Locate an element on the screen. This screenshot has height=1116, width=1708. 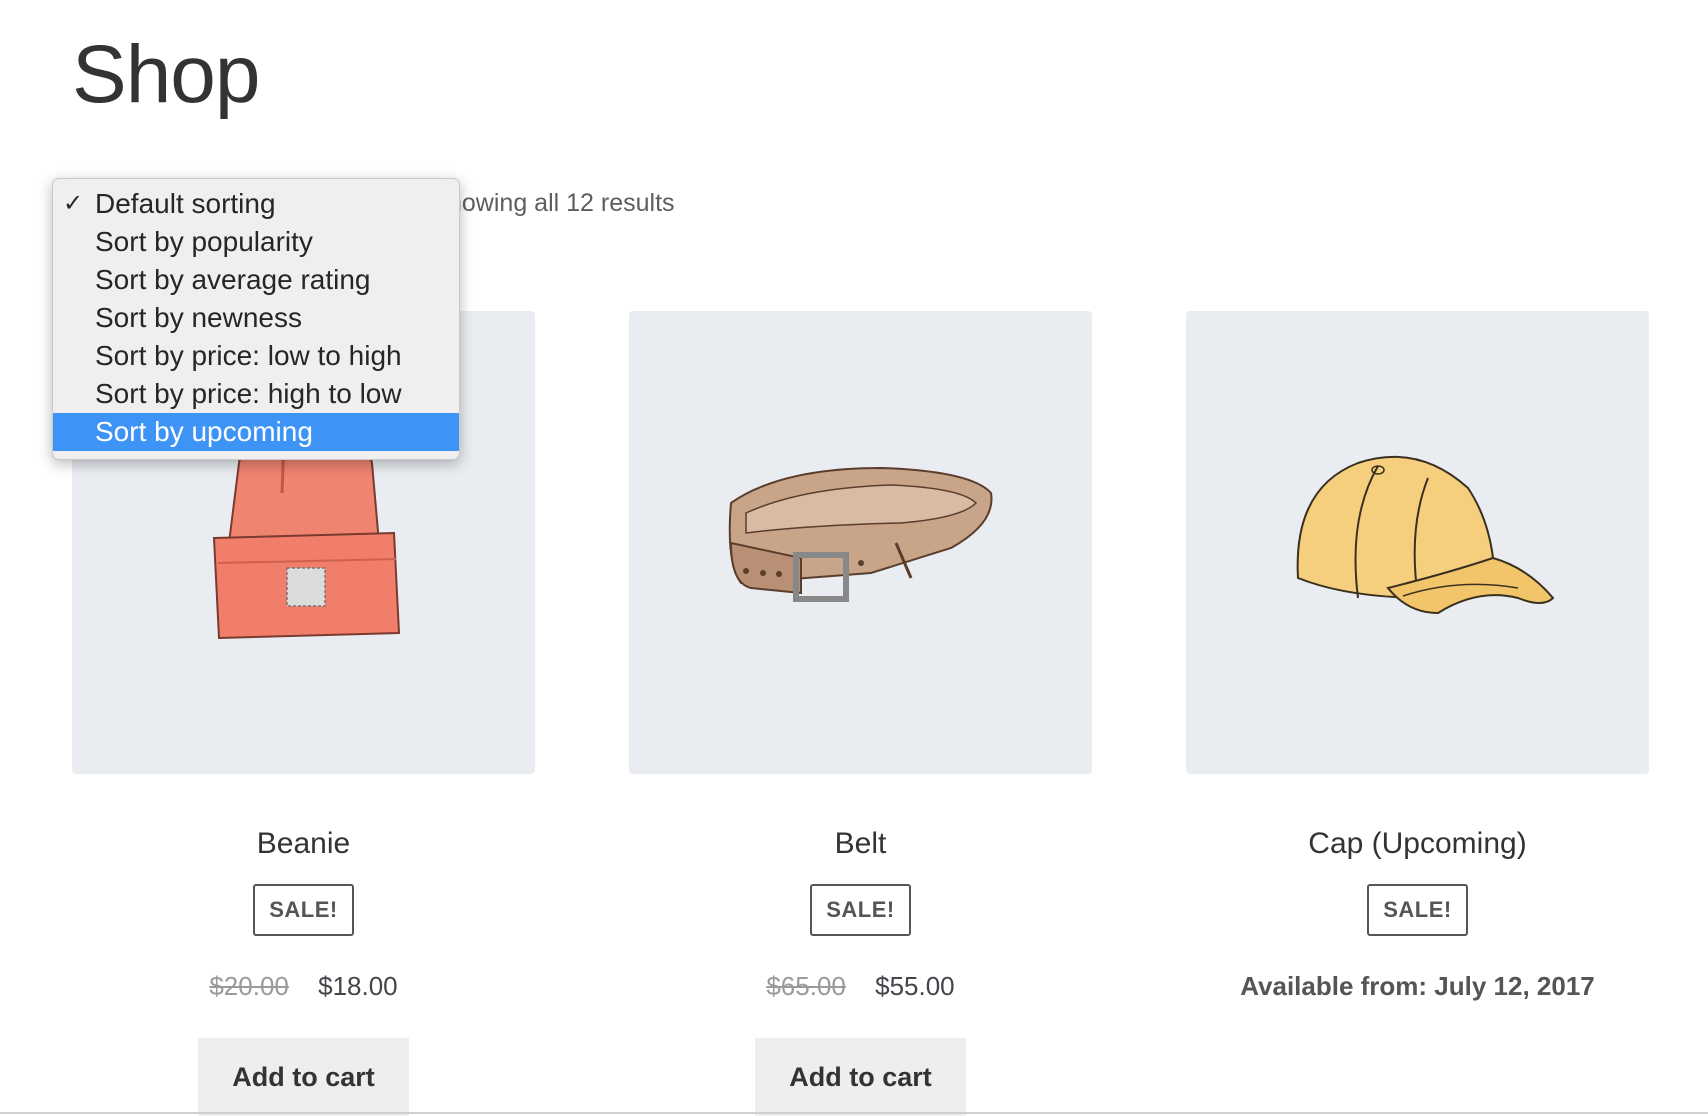
sort-option-popularity: Sort by popularity is located at coordinates (256, 242).